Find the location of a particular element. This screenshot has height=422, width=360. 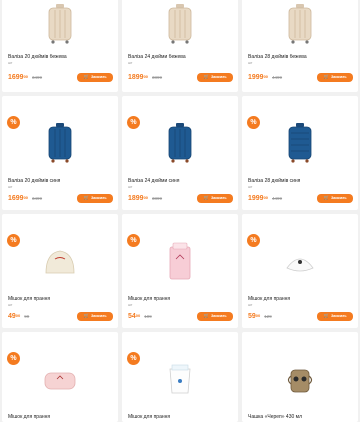

old-price: 129 is located at coordinates (268, 316).